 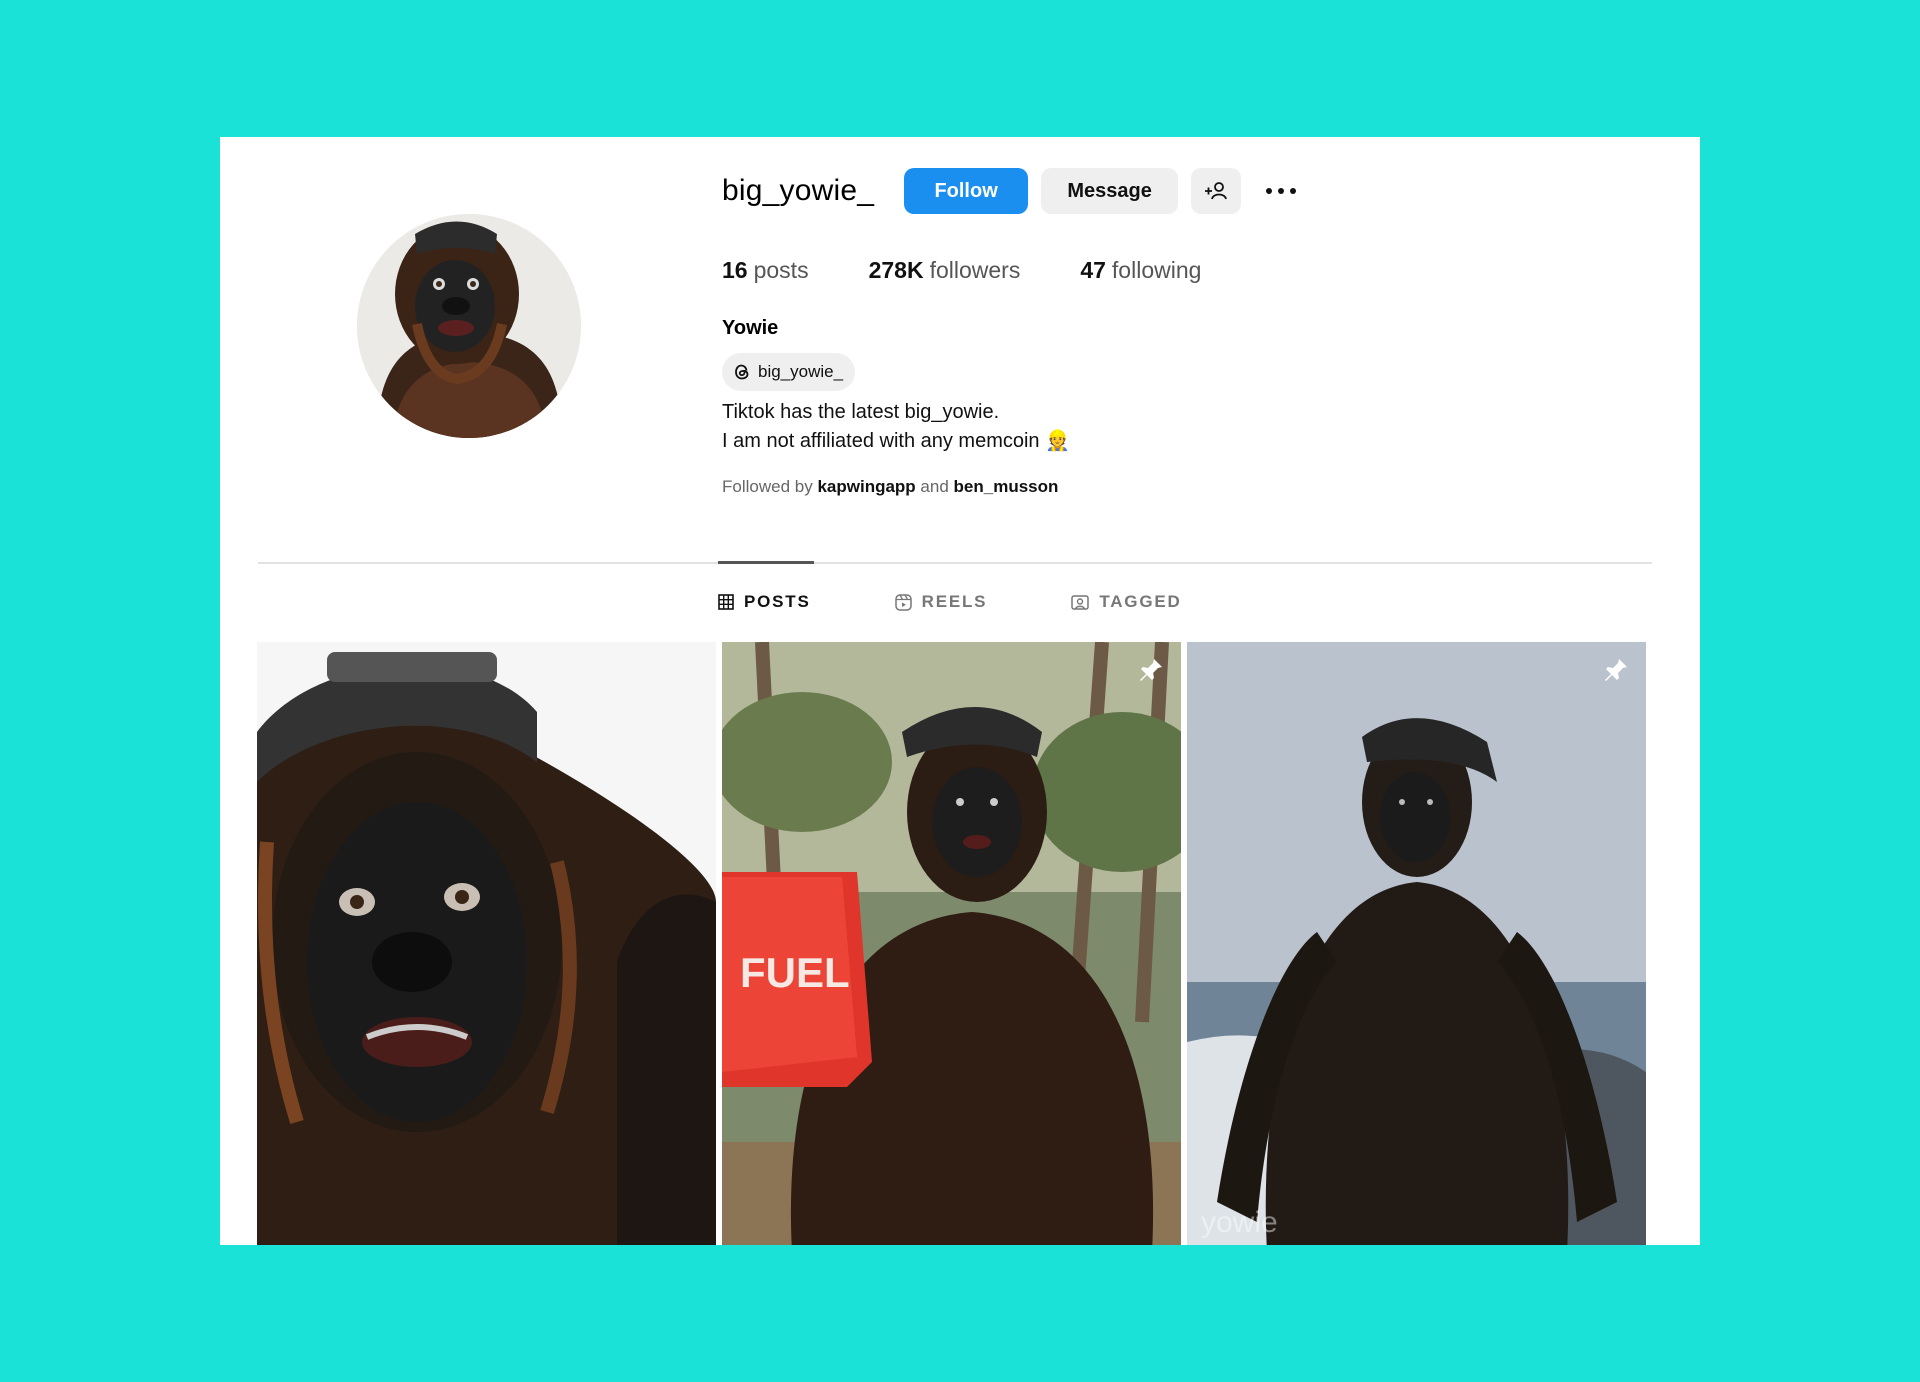 I want to click on post-thumbnail: FUEL, so click(x=951, y=943).